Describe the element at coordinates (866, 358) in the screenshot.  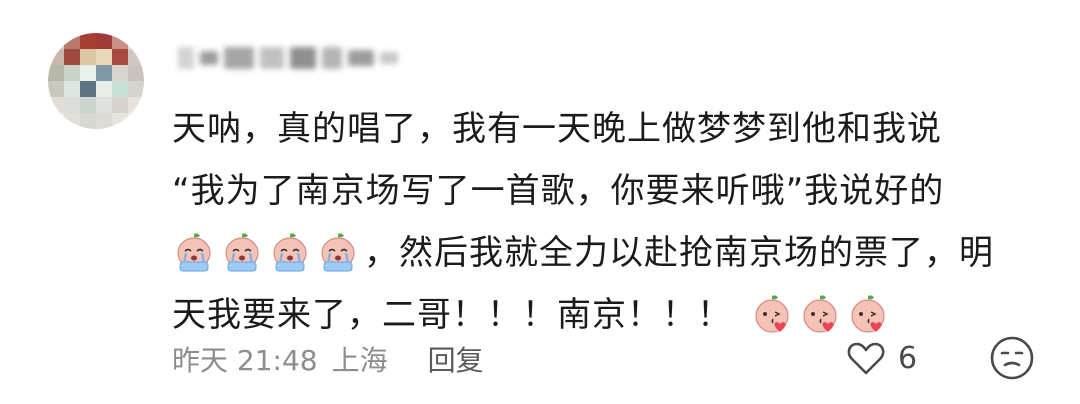
I see `heart-icon` at that location.